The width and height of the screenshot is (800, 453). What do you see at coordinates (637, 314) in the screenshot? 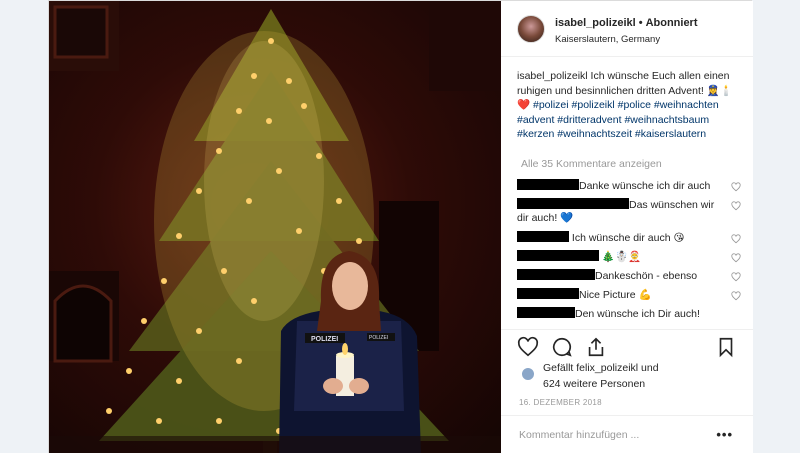
I see `comment-text: Den wünsche ich Dir auch!` at bounding box center [637, 314].